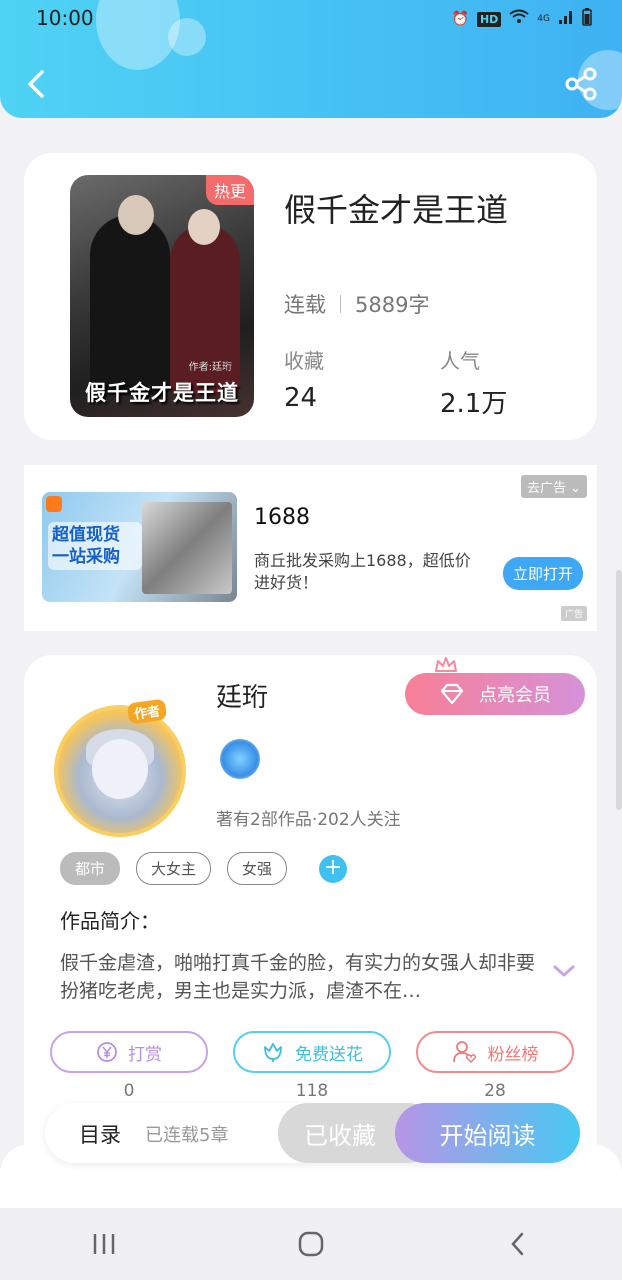  I want to click on action-buttons: 打赏 免费送花 粉丝榜, so click(312, 1052).